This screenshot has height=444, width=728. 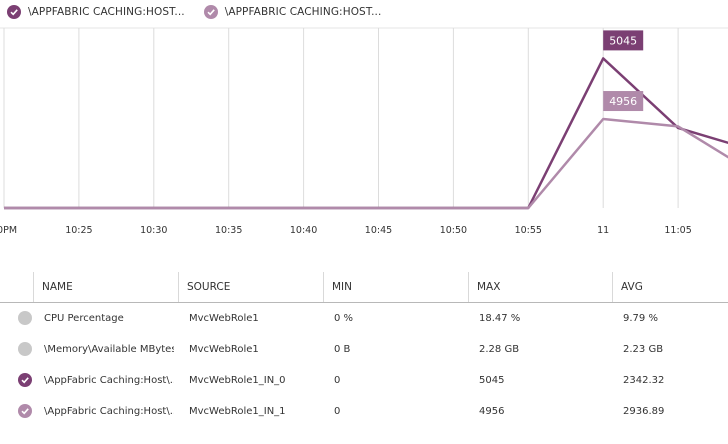 I want to click on cell-max: 18.47 %, so click(x=500, y=318).